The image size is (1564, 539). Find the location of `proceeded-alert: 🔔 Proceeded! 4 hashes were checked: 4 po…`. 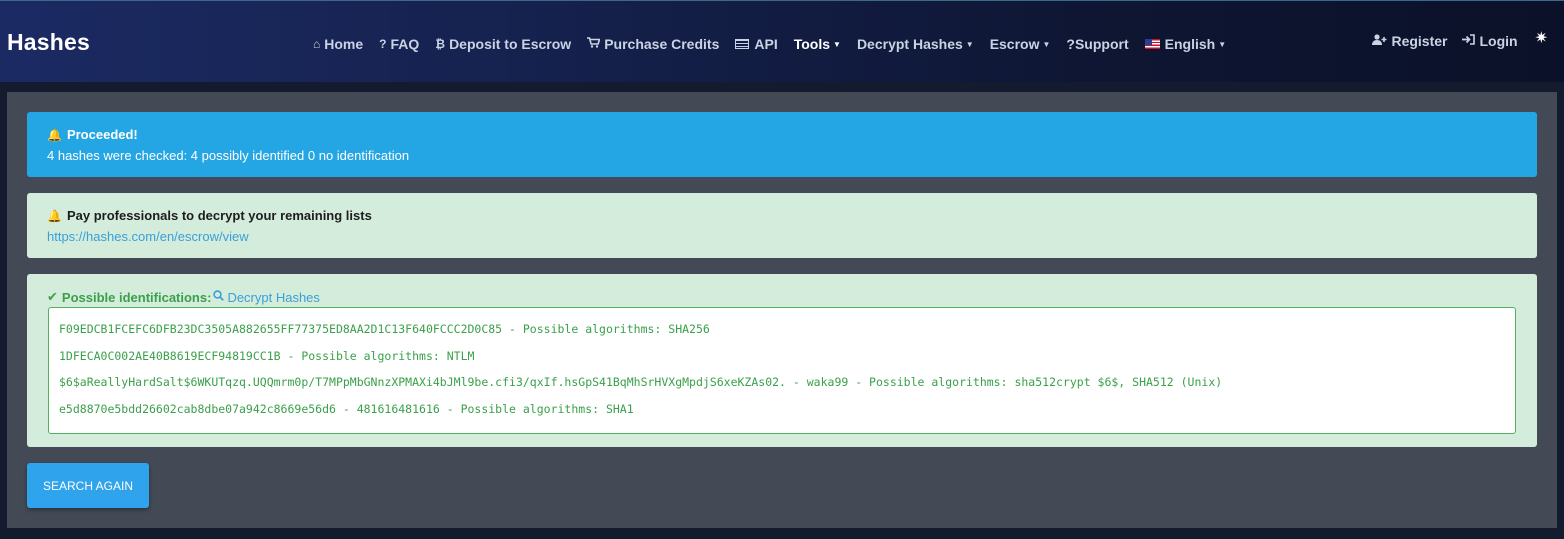

proceeded-alert: 🔔 Proceeded! 4 hashes were checked: 4 po… is located at coordinates (782, 144).